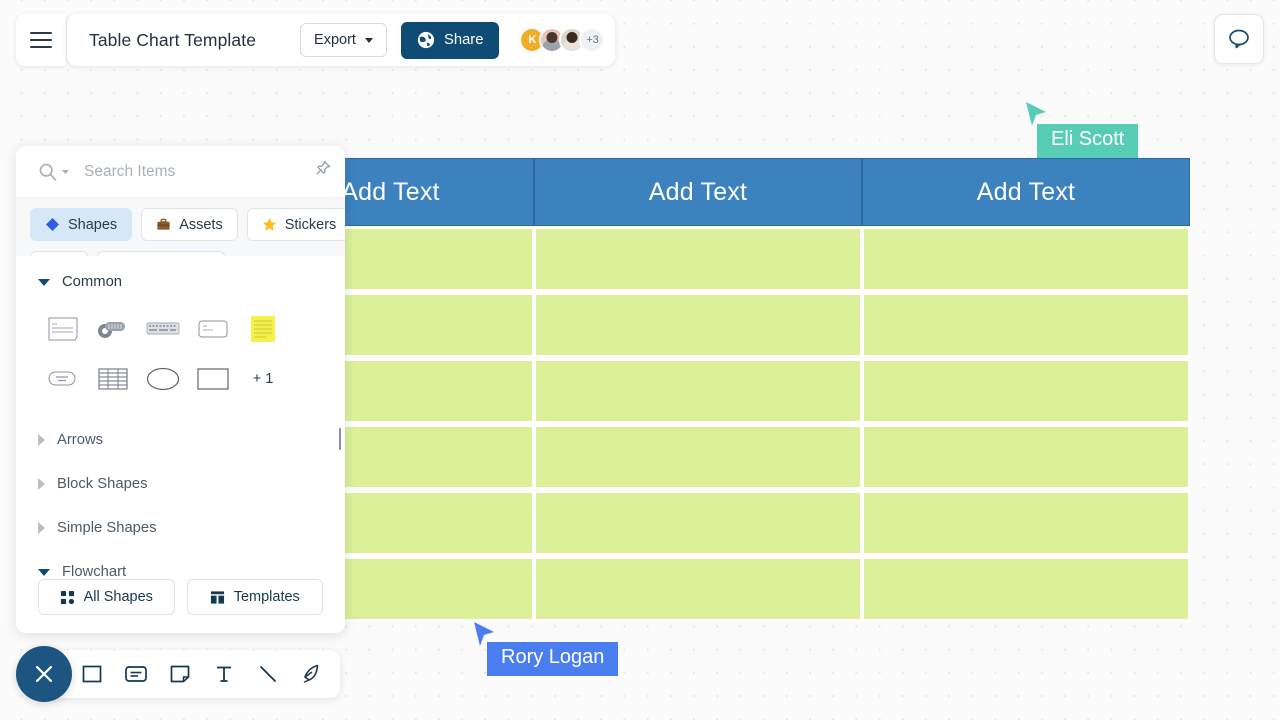 This screenshot has height=720, width=1280. What do you see at coordinates (484, 634) in the screenshot?
I see `collaborator-cursor-arrow-rory` at bounding box center [484, 634].